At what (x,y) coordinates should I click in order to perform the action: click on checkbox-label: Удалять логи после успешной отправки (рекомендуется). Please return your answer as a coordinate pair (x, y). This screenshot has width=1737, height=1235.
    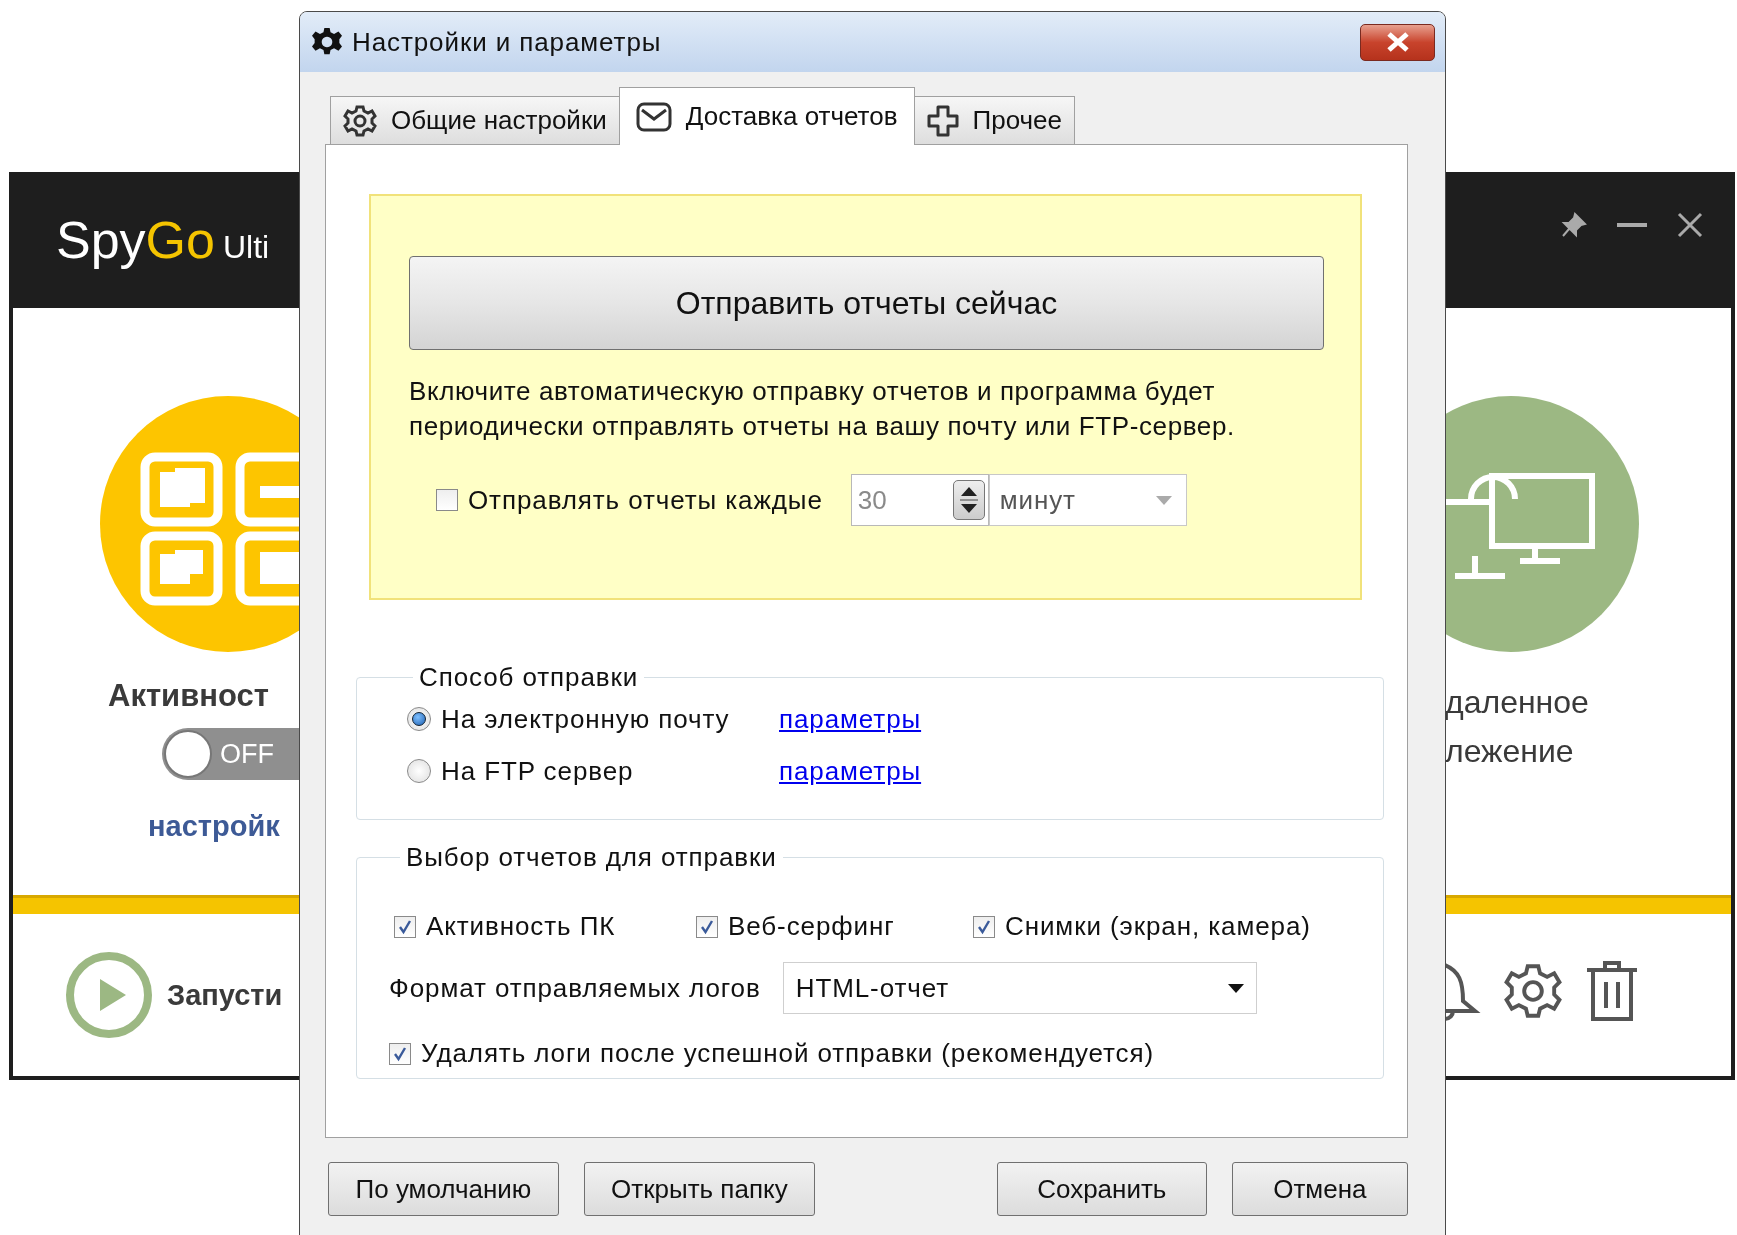
    Looking at the image, I should click on (788, 1053).